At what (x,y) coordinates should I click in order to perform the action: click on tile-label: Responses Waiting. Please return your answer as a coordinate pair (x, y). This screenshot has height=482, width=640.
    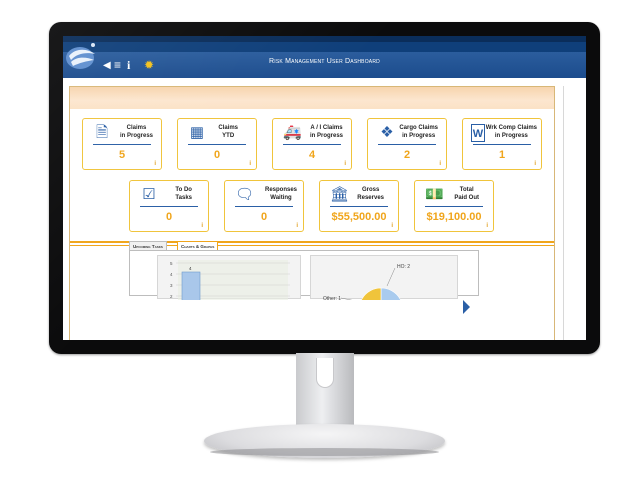
    Looking at the image, I should click on (280, 194).